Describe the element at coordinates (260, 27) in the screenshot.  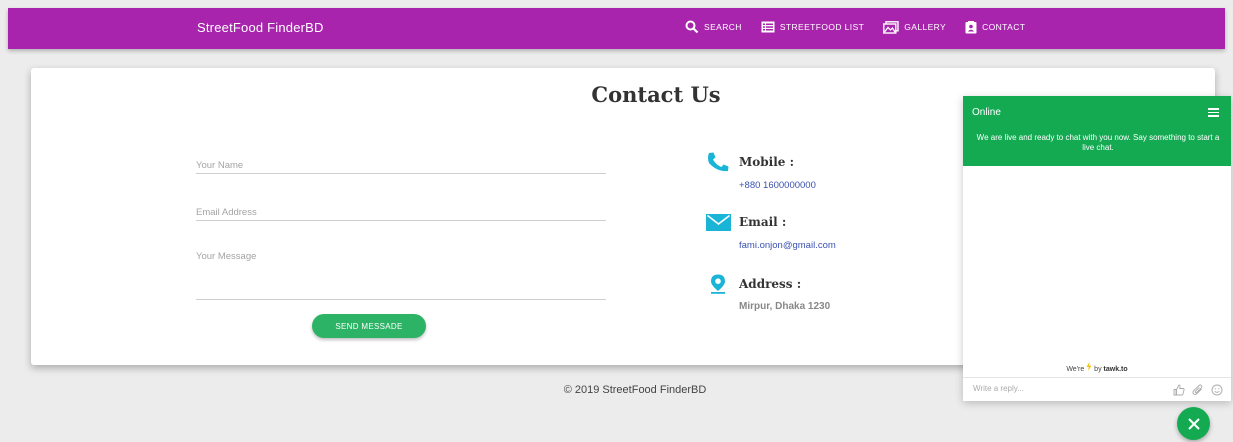
I see `brand-logo: StreetFood FinderBD` at that location.